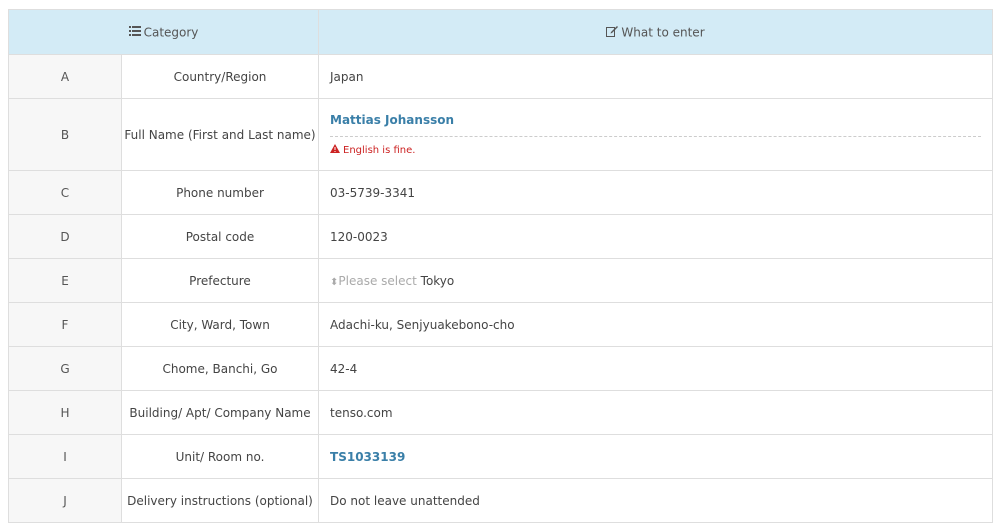 The image size is (1000, 528). Describe the element at coordinates (377, 280) in the screenshot. I see `prefecture-placeholder: Please select` at that location.